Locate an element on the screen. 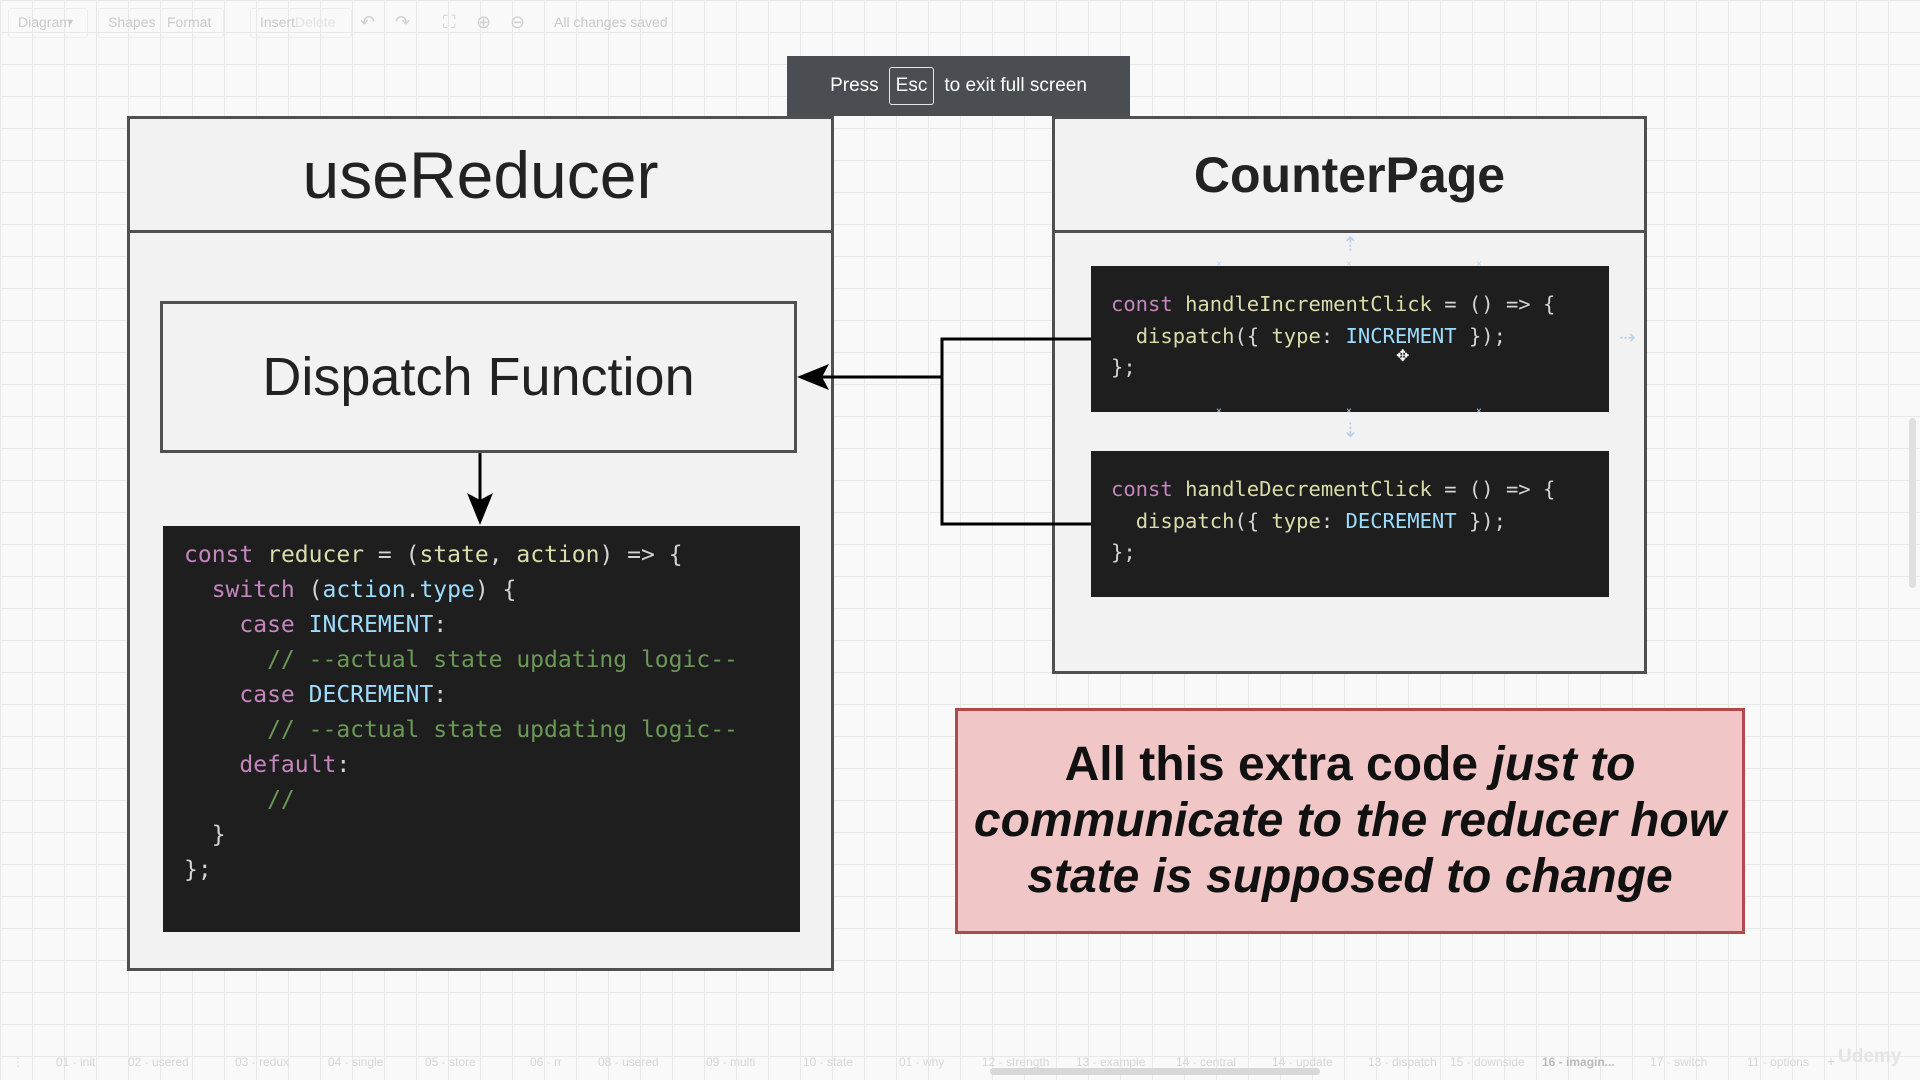  page-tab: 15 - downside is located at coordinates (1487, 1062).